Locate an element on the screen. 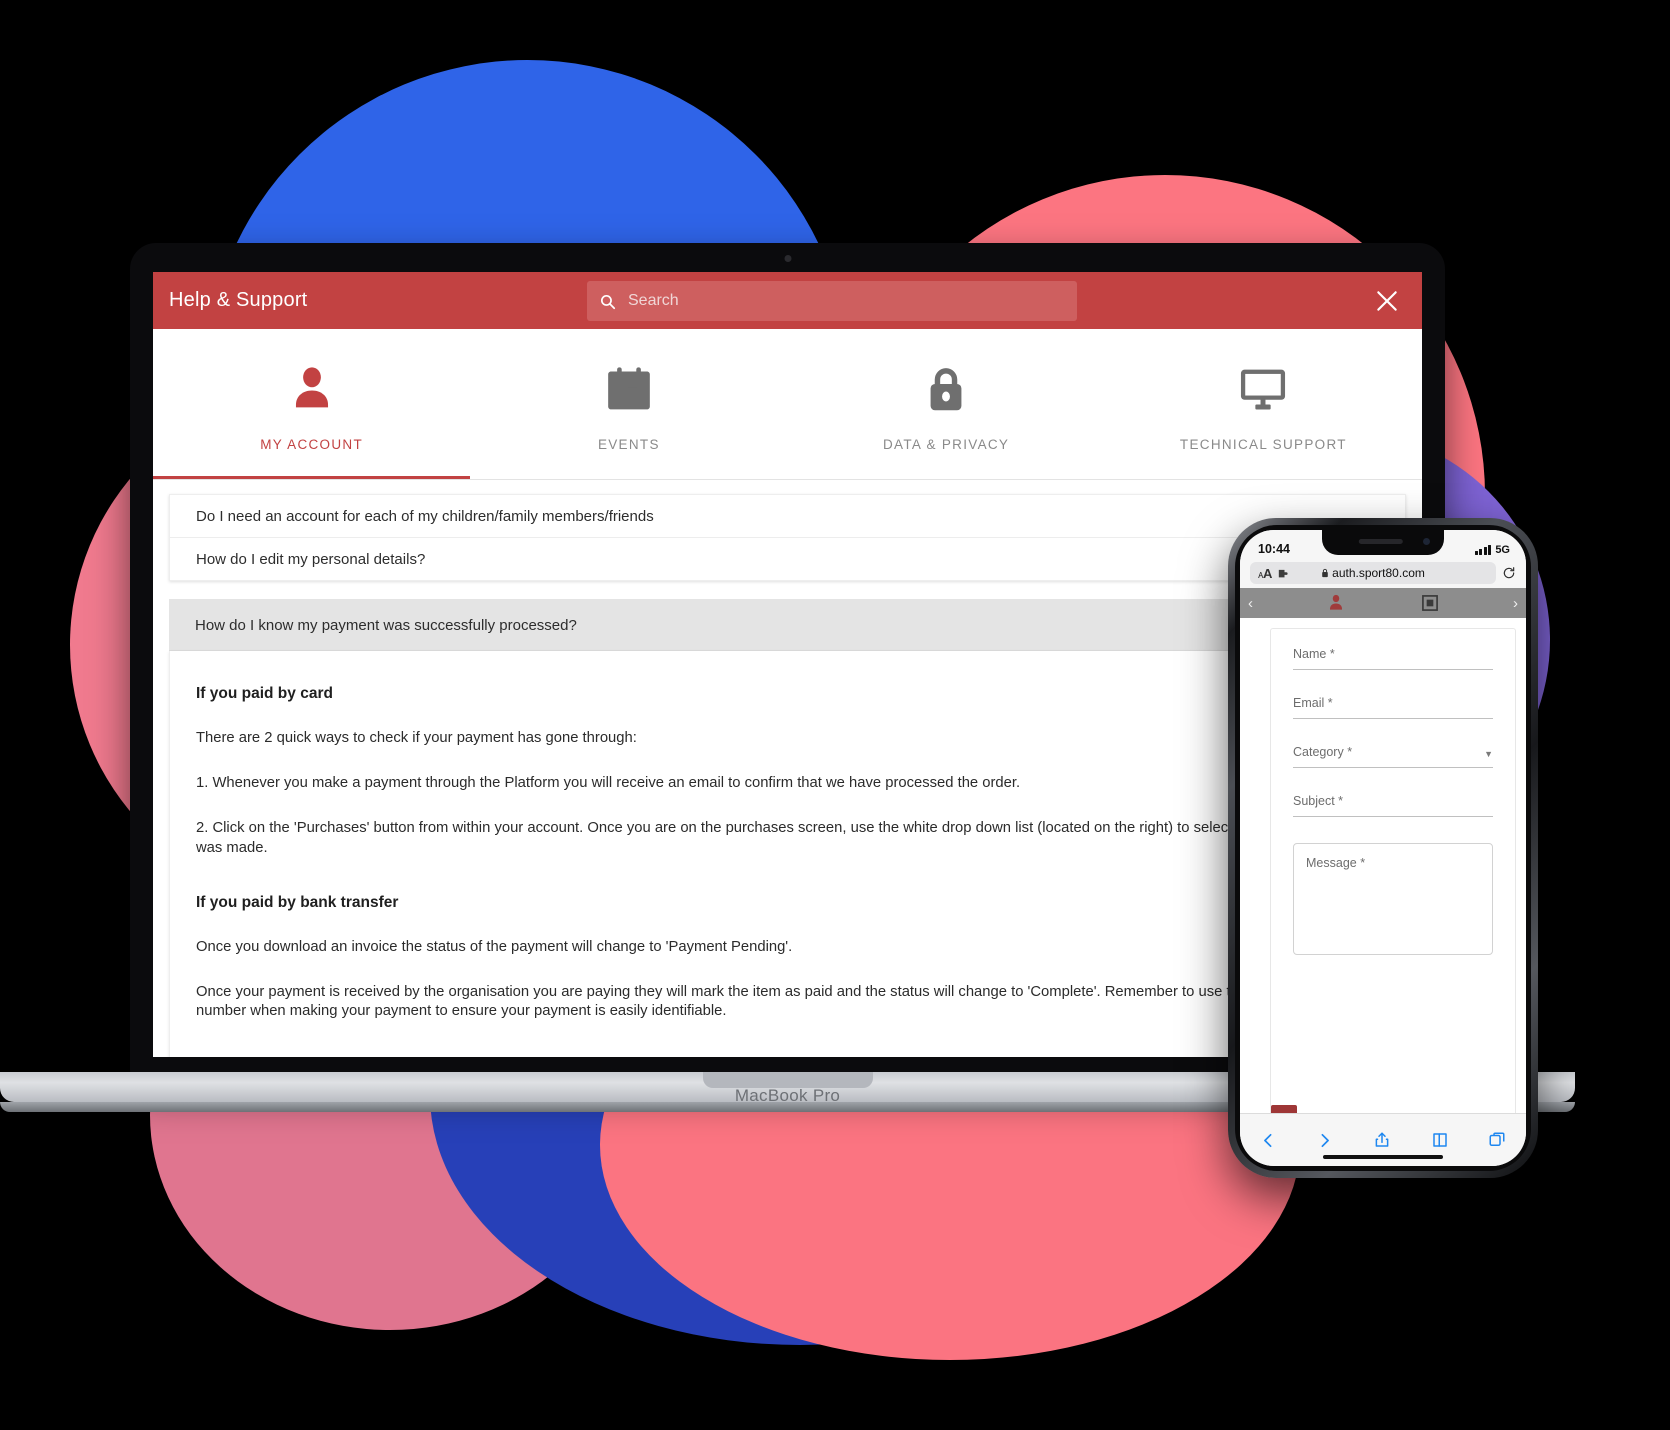 This screenshot has width=1670, height=1430. calendar-icon is located at coordinates (629, 389).